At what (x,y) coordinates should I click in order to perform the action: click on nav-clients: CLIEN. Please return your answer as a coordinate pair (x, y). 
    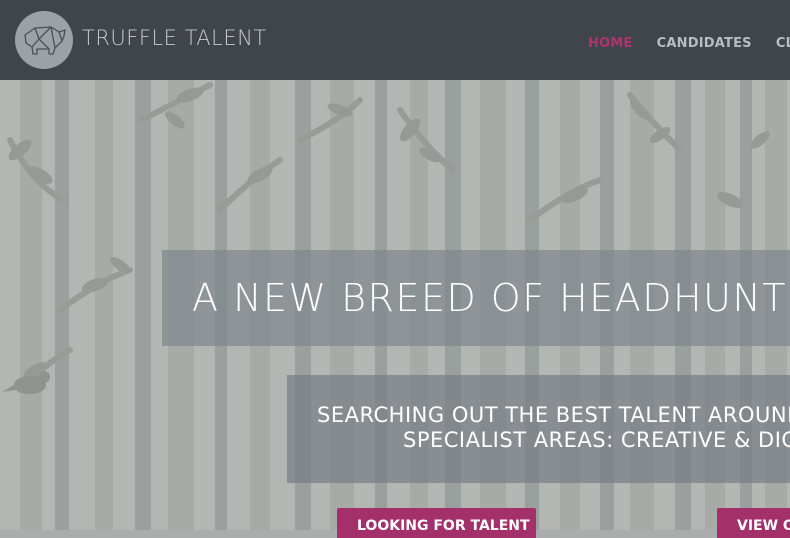
    Looking at the image, I should click on (783, 43).